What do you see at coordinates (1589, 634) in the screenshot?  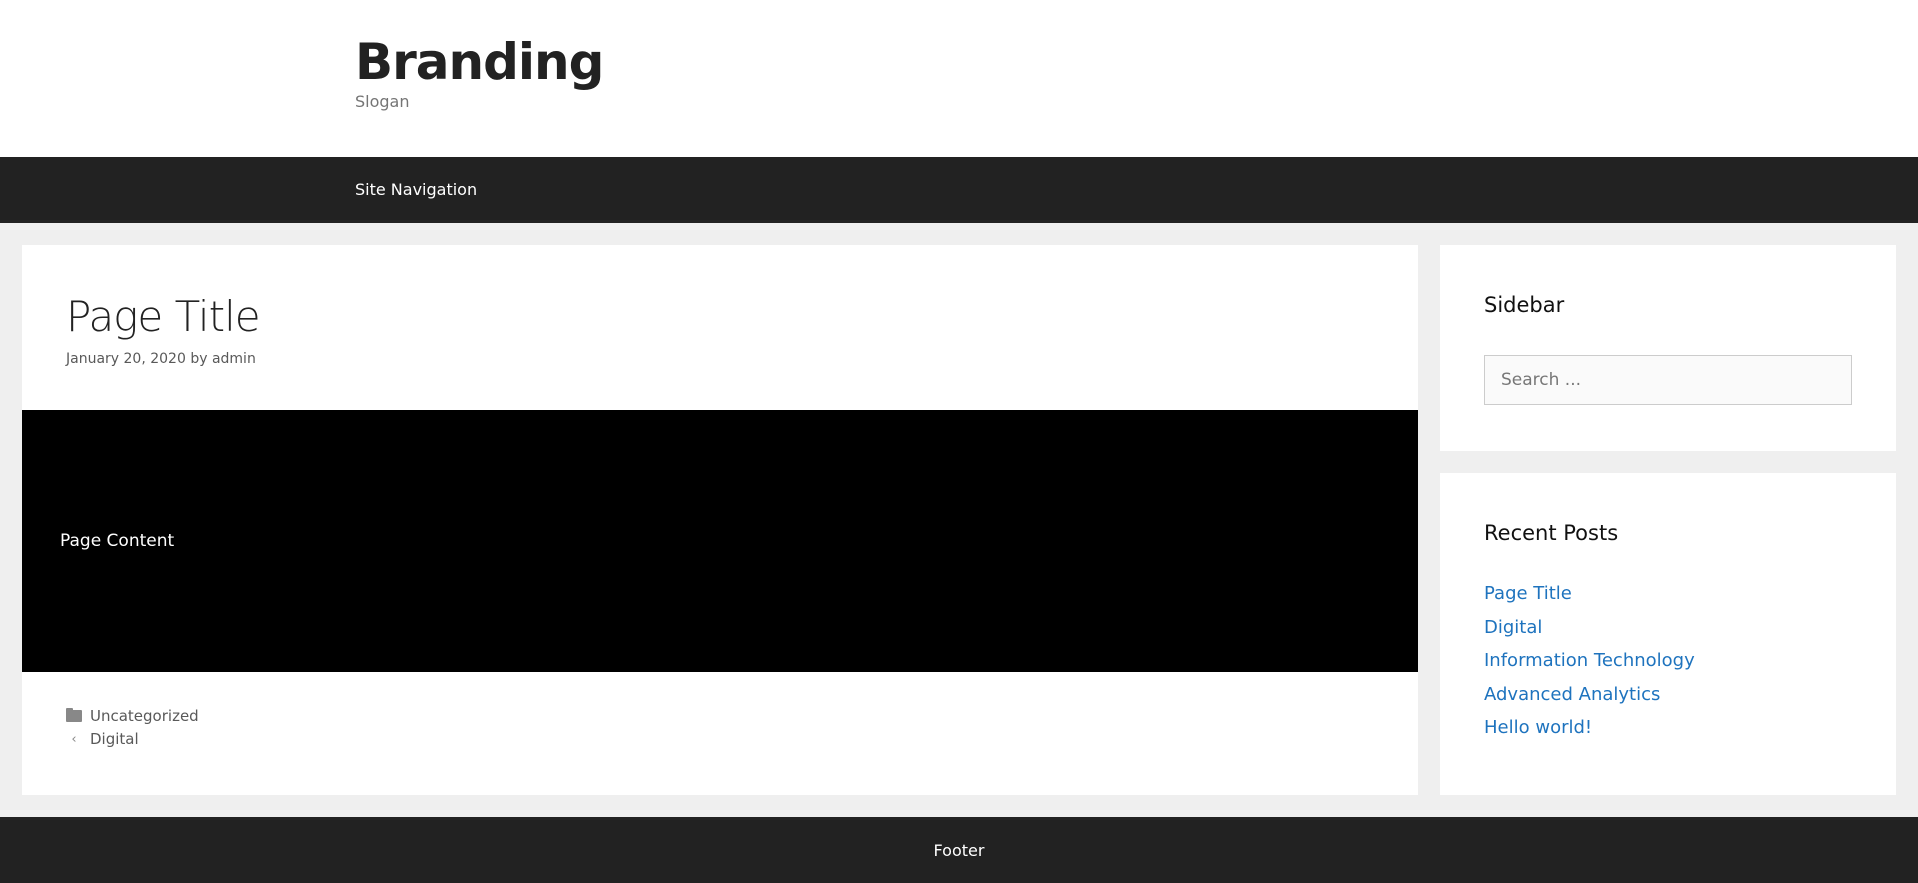 I see `list-item: Digital` at bounding box center [1589, 634].